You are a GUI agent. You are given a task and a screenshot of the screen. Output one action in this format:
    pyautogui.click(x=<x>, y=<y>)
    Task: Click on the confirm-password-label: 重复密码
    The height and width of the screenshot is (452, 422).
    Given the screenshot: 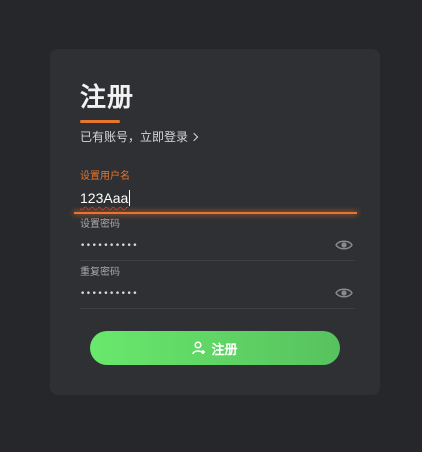 What is the action you would take?
    pyautogui.click(x=100, y=272)
    